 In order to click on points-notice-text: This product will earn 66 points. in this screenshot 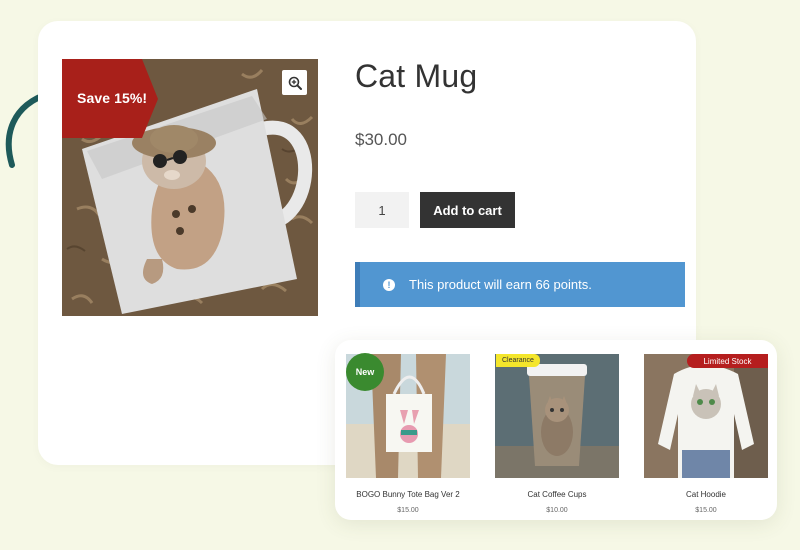, I will do `click(500, 284)`.